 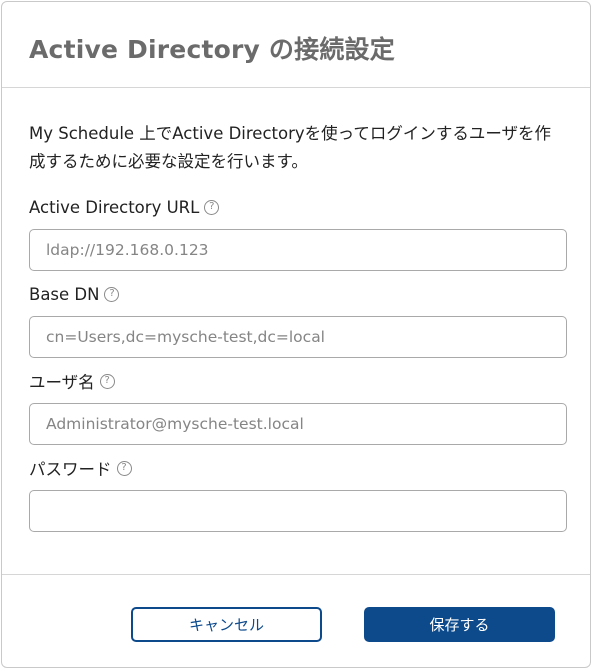 What do you see at coordinates (296, 381) in the screenshot?
I see `username-label-row: ユーザ名 ?` at bounding box center [296, 381].